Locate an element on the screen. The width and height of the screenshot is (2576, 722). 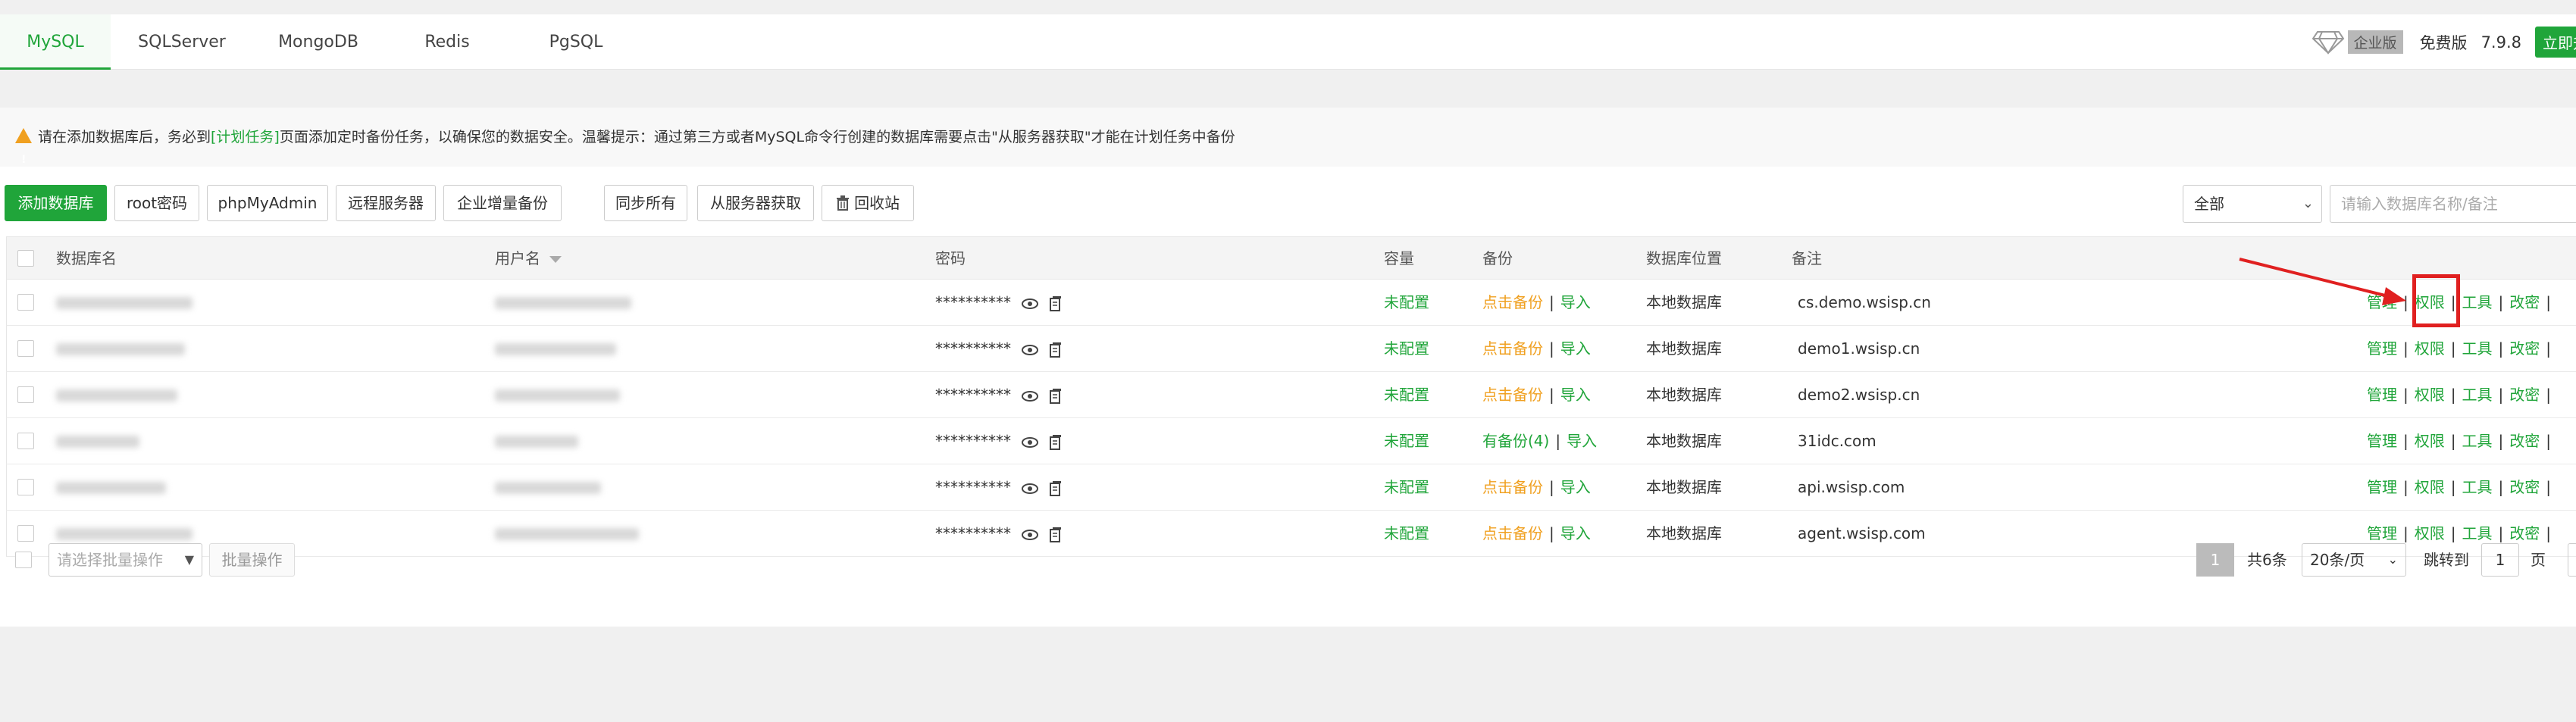
jump-page-input: 1 is located at coordinates (2500, 560).